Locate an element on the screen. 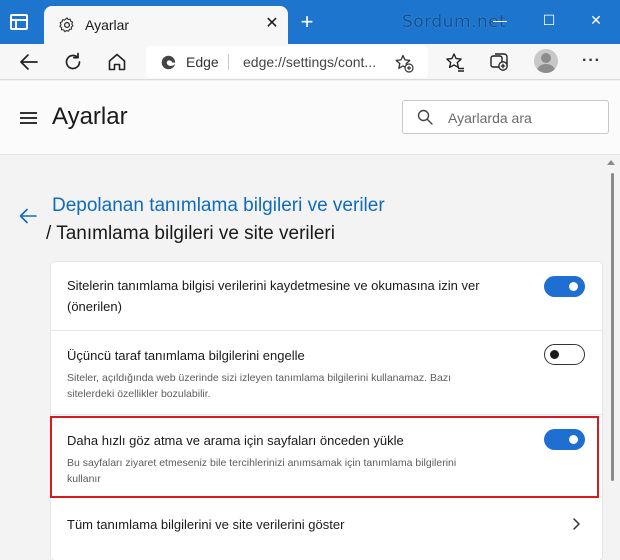 This screenshot has width=620, height=560. title-bar: Ayarlar ✕ + Sordum.net — ☐ ✕ is located at coordinates (310, 22).